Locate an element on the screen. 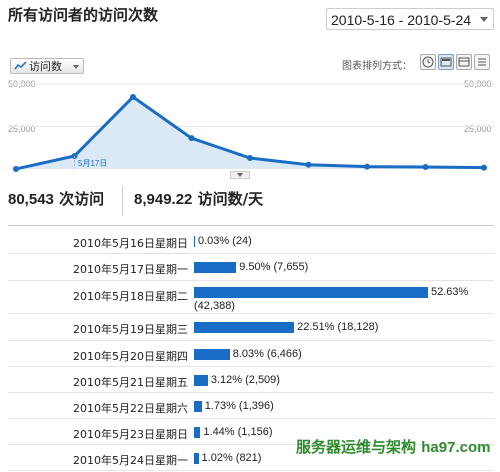  watermark-text: 服务器运维与架构 is located at coordinates (356, 447).